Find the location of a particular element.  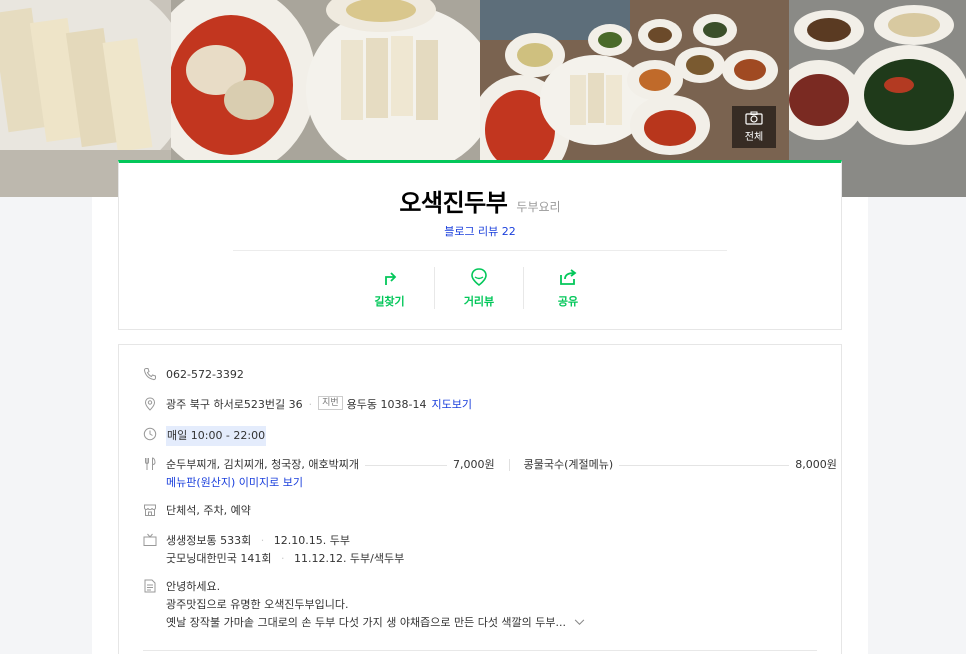

action-bar: 길찾기 거리뷰 공유 is located at coordinates (478, 288).